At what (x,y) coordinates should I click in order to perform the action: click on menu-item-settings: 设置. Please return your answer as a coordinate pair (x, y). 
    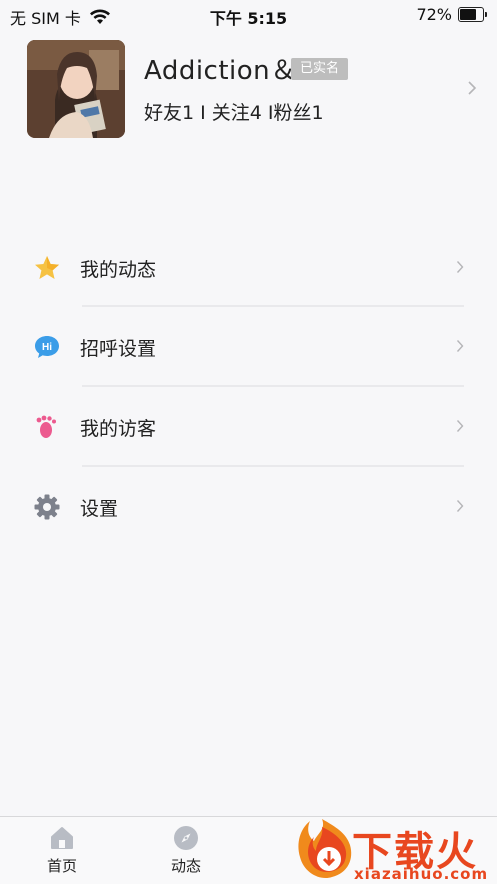
    Looking at the image, I should click on (248, 506).